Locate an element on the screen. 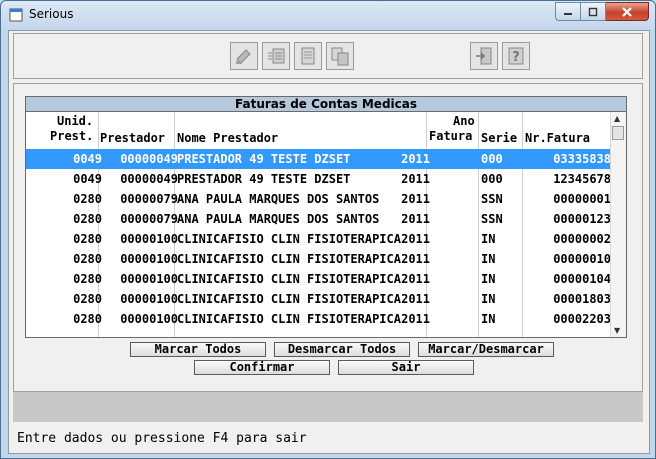 The image size is (656, 459). app-icon is located at coordinates (16, 15).